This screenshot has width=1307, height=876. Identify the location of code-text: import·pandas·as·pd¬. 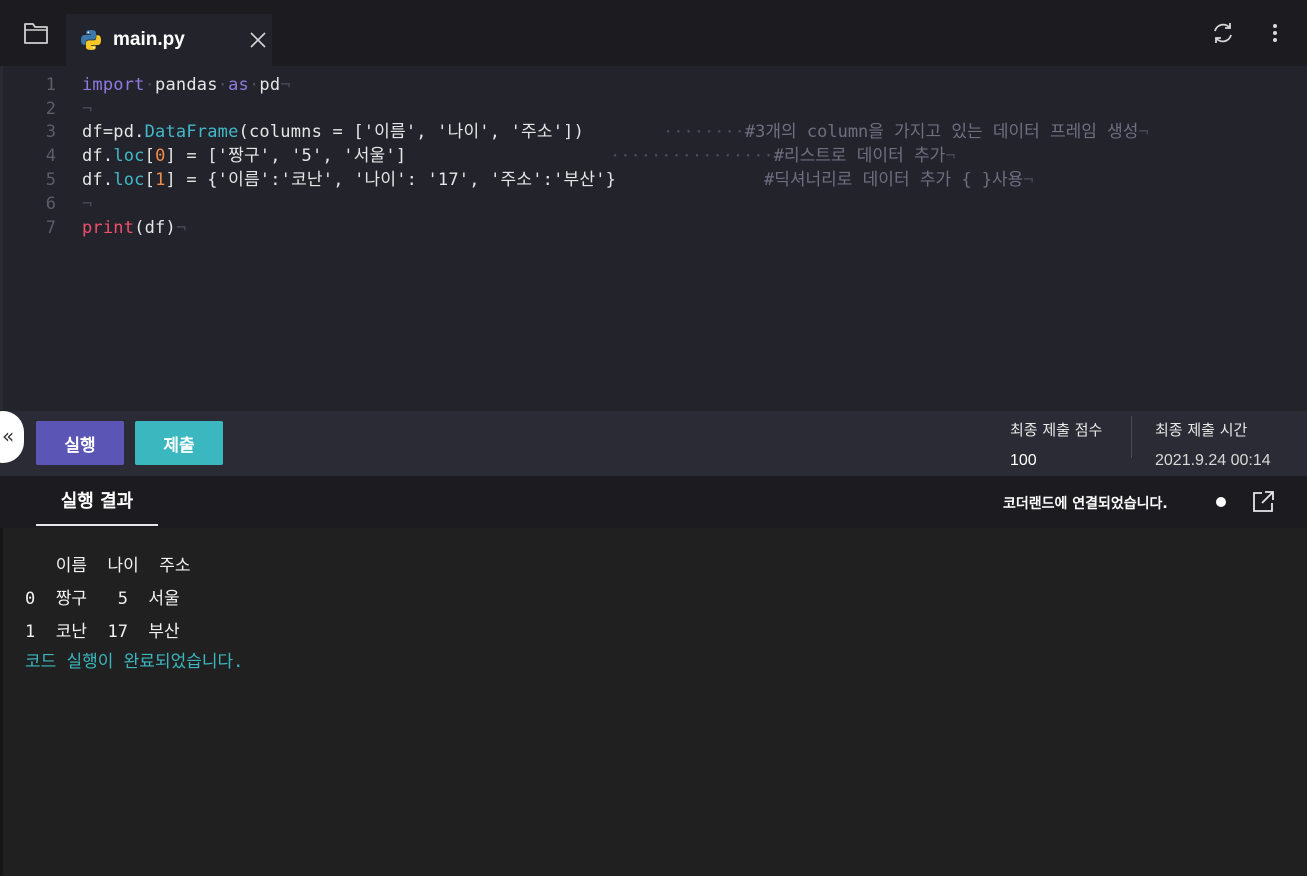
(186, 85).